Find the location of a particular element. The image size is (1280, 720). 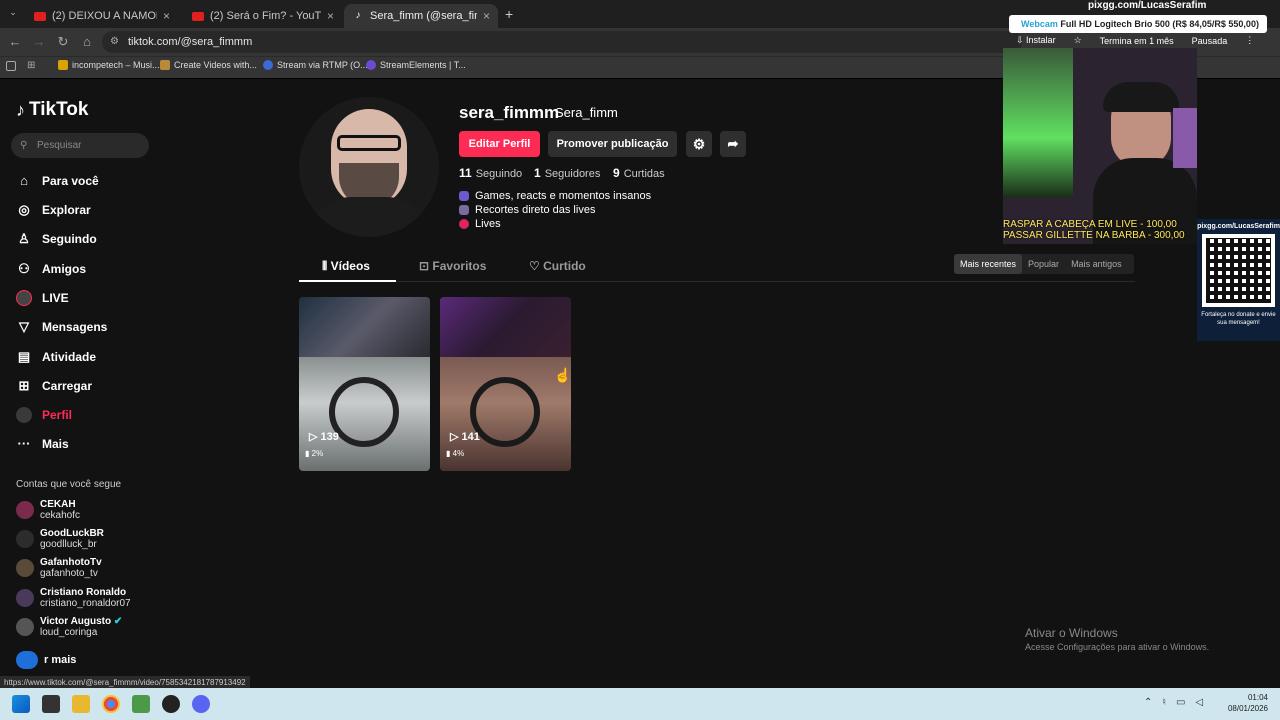

system-tray: ⌃ ♮ ▭ ◁ is located at coordinates (1173, 702).